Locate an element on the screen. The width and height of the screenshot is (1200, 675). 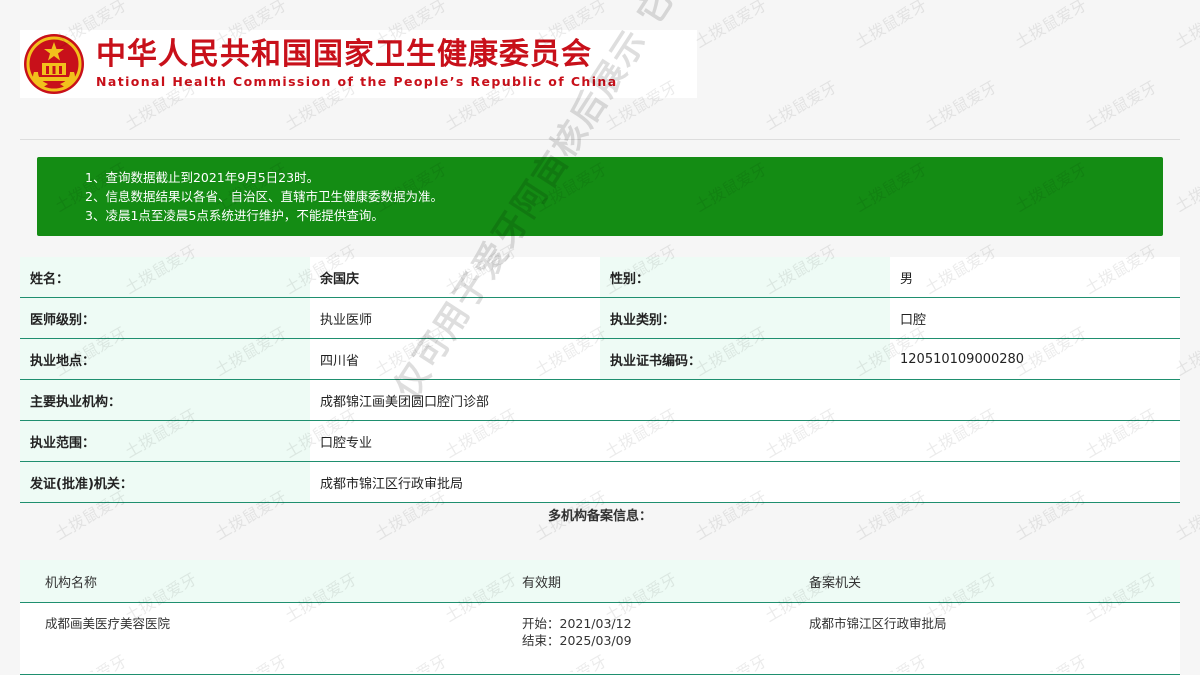
info-row-name: 姓名： 余国庆 性别： 男 is located at coordinates (600, 277).